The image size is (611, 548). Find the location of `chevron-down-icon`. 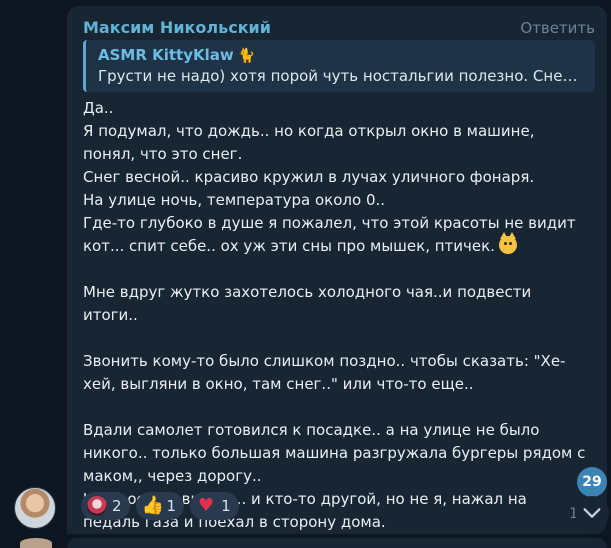

chevron-down-icon is located at coordinates (592, 513).